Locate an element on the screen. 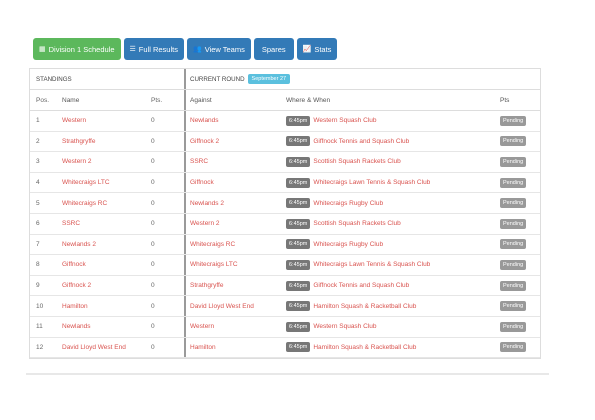 This screenshot has height=420, width=595. opponent-link: Whitecraigs LTC is located at coordinates (236, 264).